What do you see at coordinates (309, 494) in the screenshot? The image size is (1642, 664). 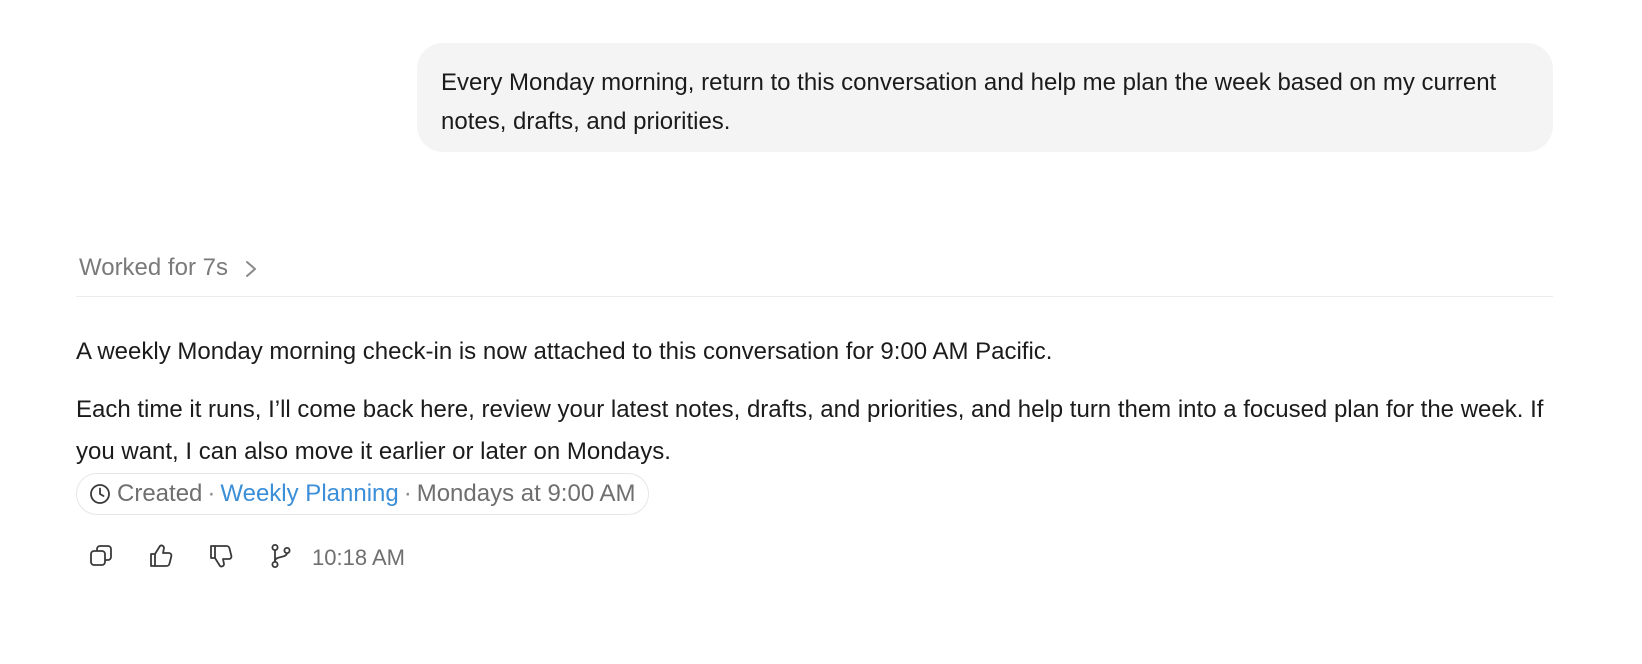 I see `schedule-task-link: Weekly Planning` at bounding box center [309, 494].